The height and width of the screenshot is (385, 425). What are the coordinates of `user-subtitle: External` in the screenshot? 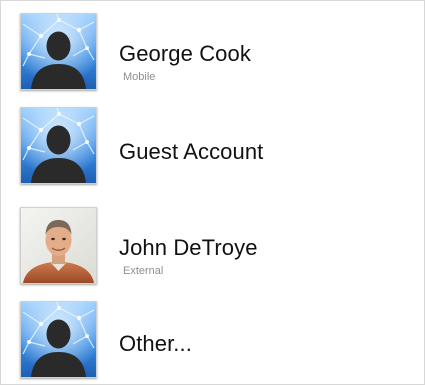 It's located at (143, 271).